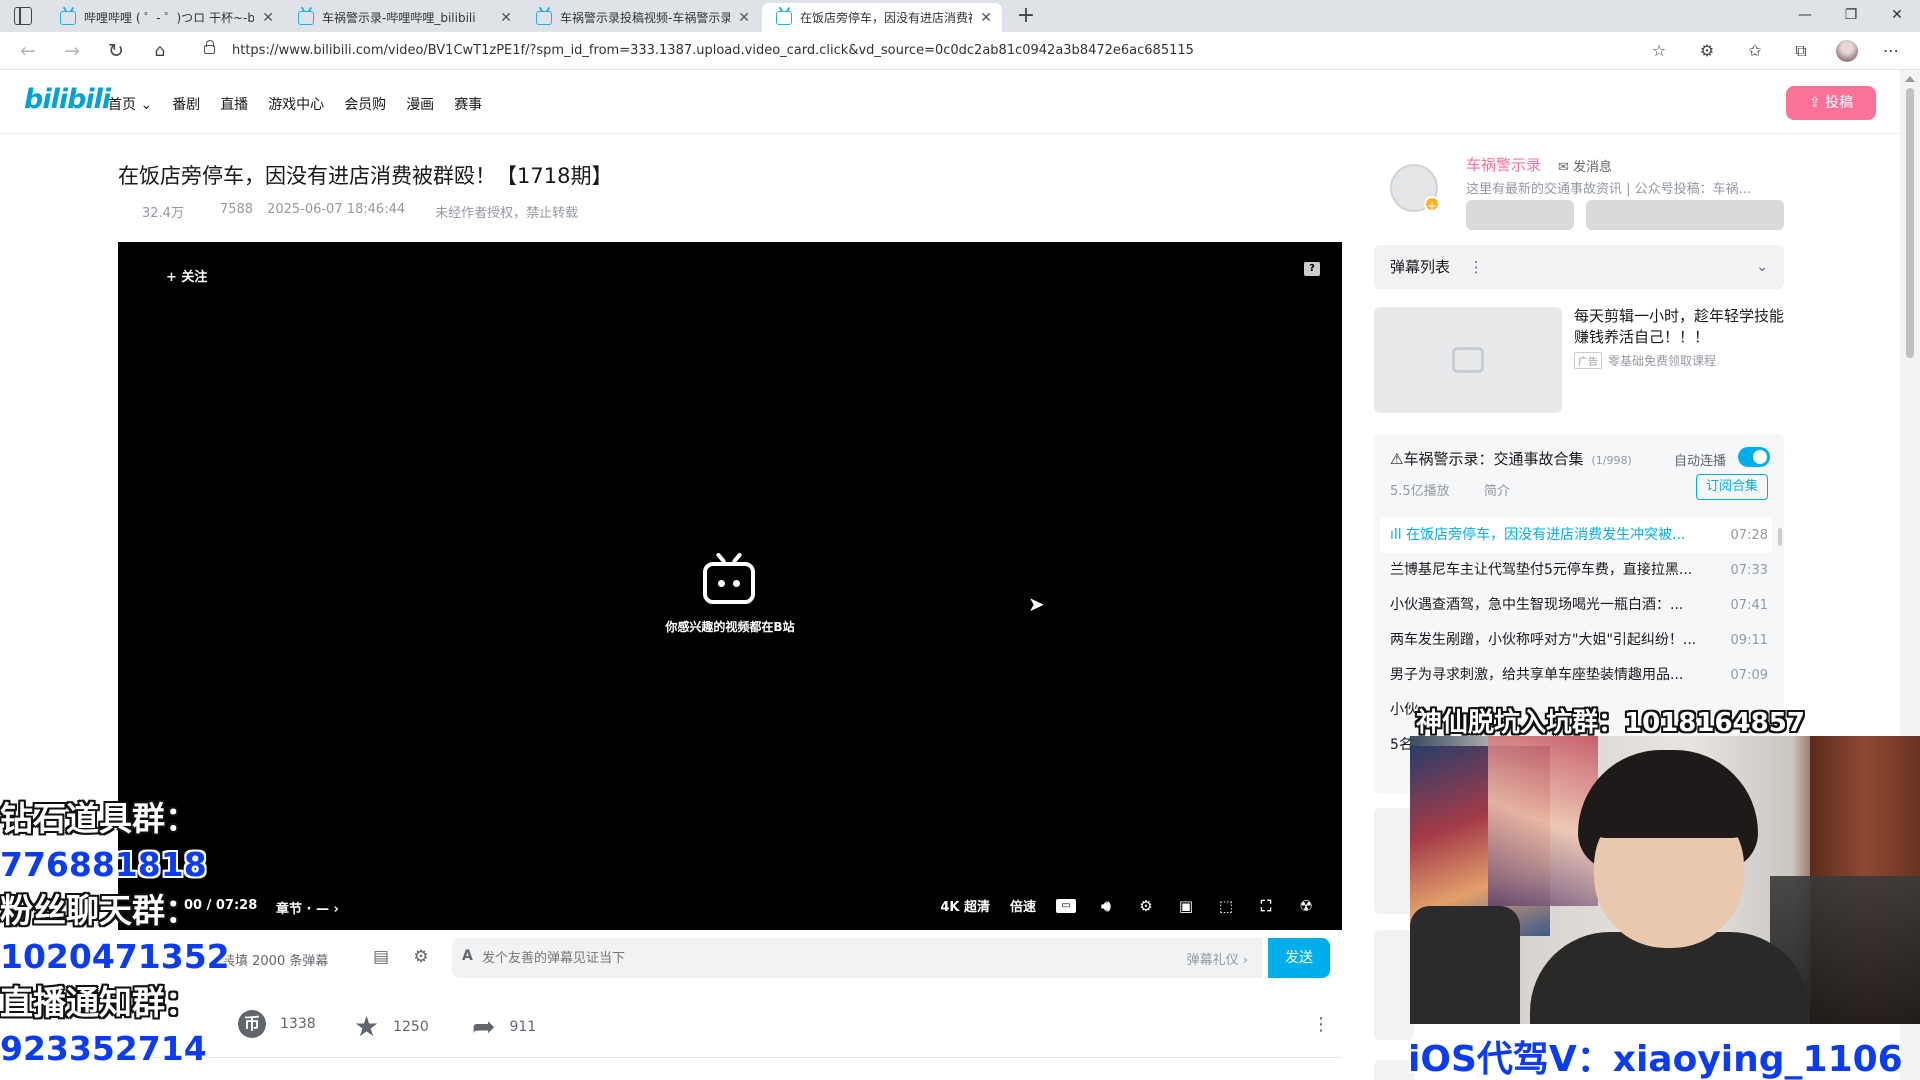 This screenshot has width=1920, height=1080. Describe the element at coordinates (277, 1024) in the screenshot. I see `coin-button: 币 1338` at that location.